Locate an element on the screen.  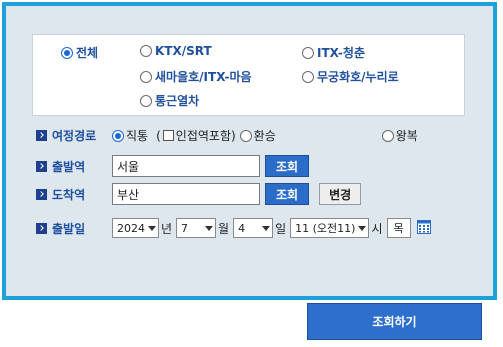
train-type-label: KTX/SRT is located at coordinates (183, 51).